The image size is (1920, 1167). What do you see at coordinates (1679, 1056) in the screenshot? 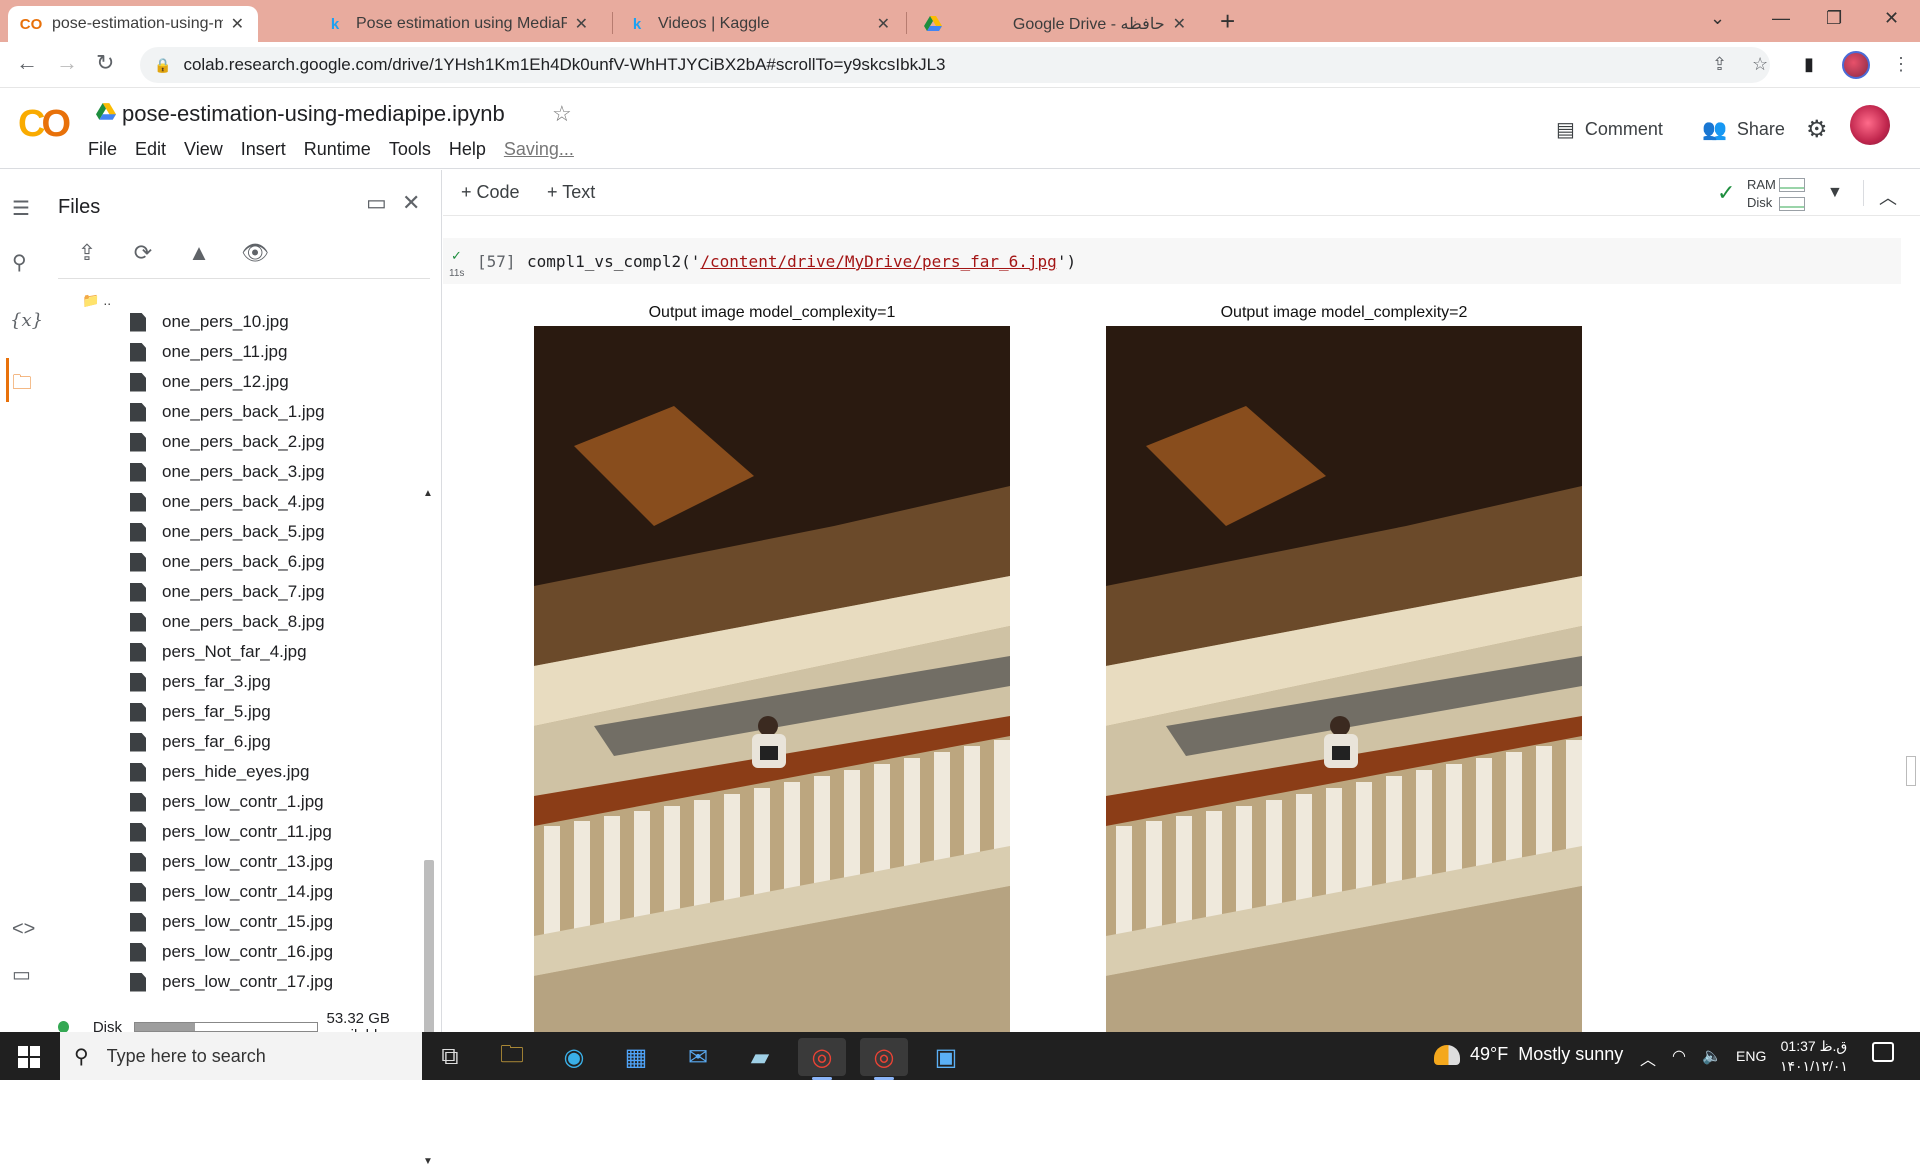
I see `wifi-icon: ◠` at bounding box center [1679, 1056].